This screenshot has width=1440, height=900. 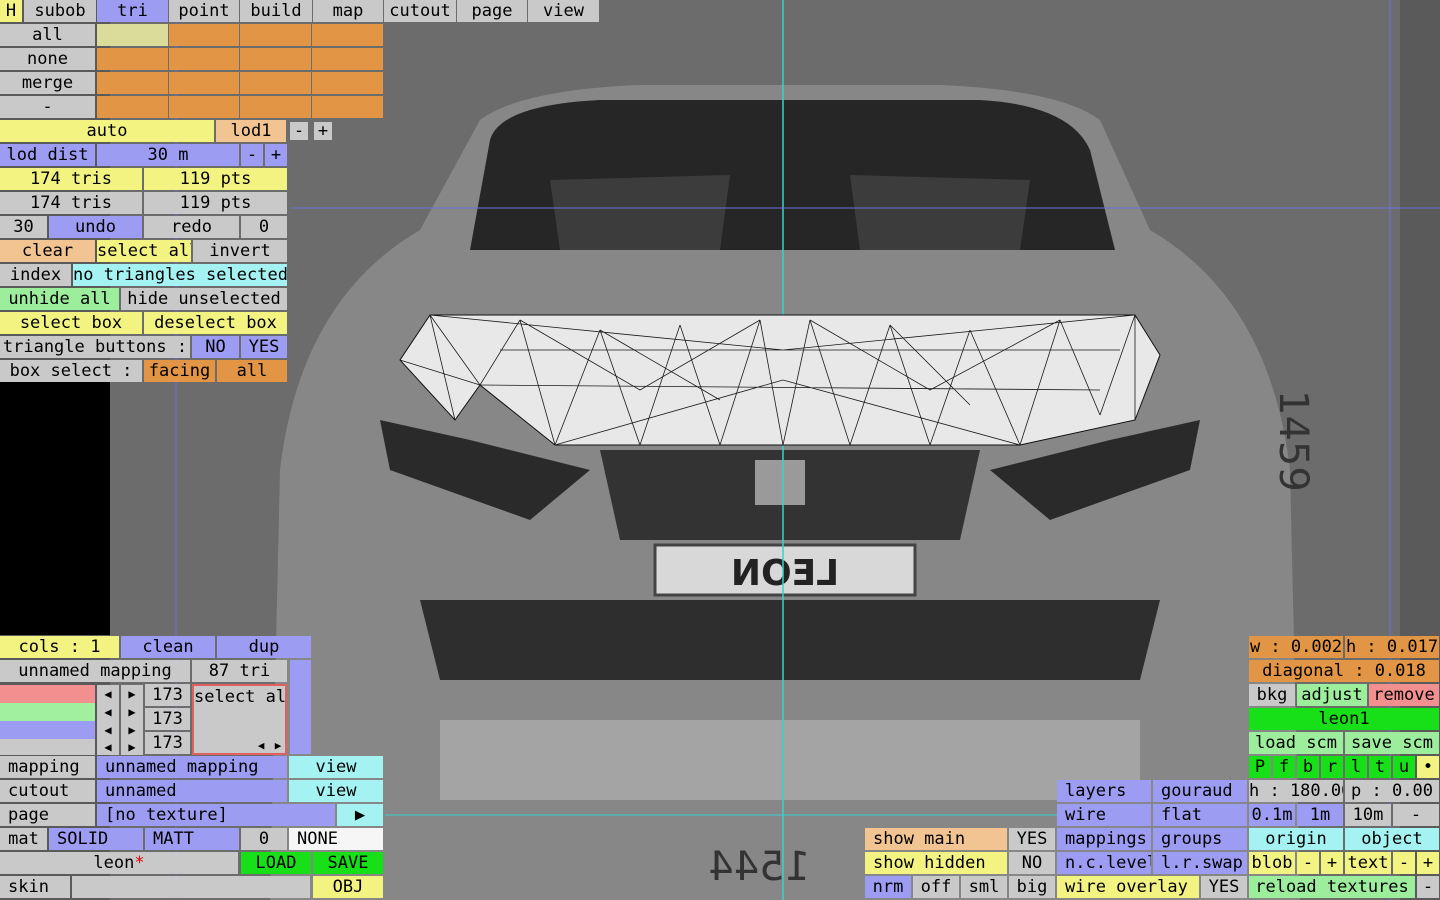 I want to click on triangle-buttons-yes: YES, so click(x=264, y=347).